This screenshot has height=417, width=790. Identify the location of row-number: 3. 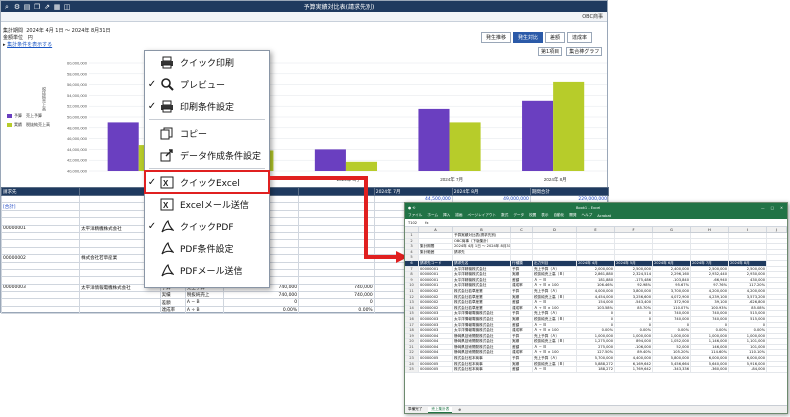
(412, 246).